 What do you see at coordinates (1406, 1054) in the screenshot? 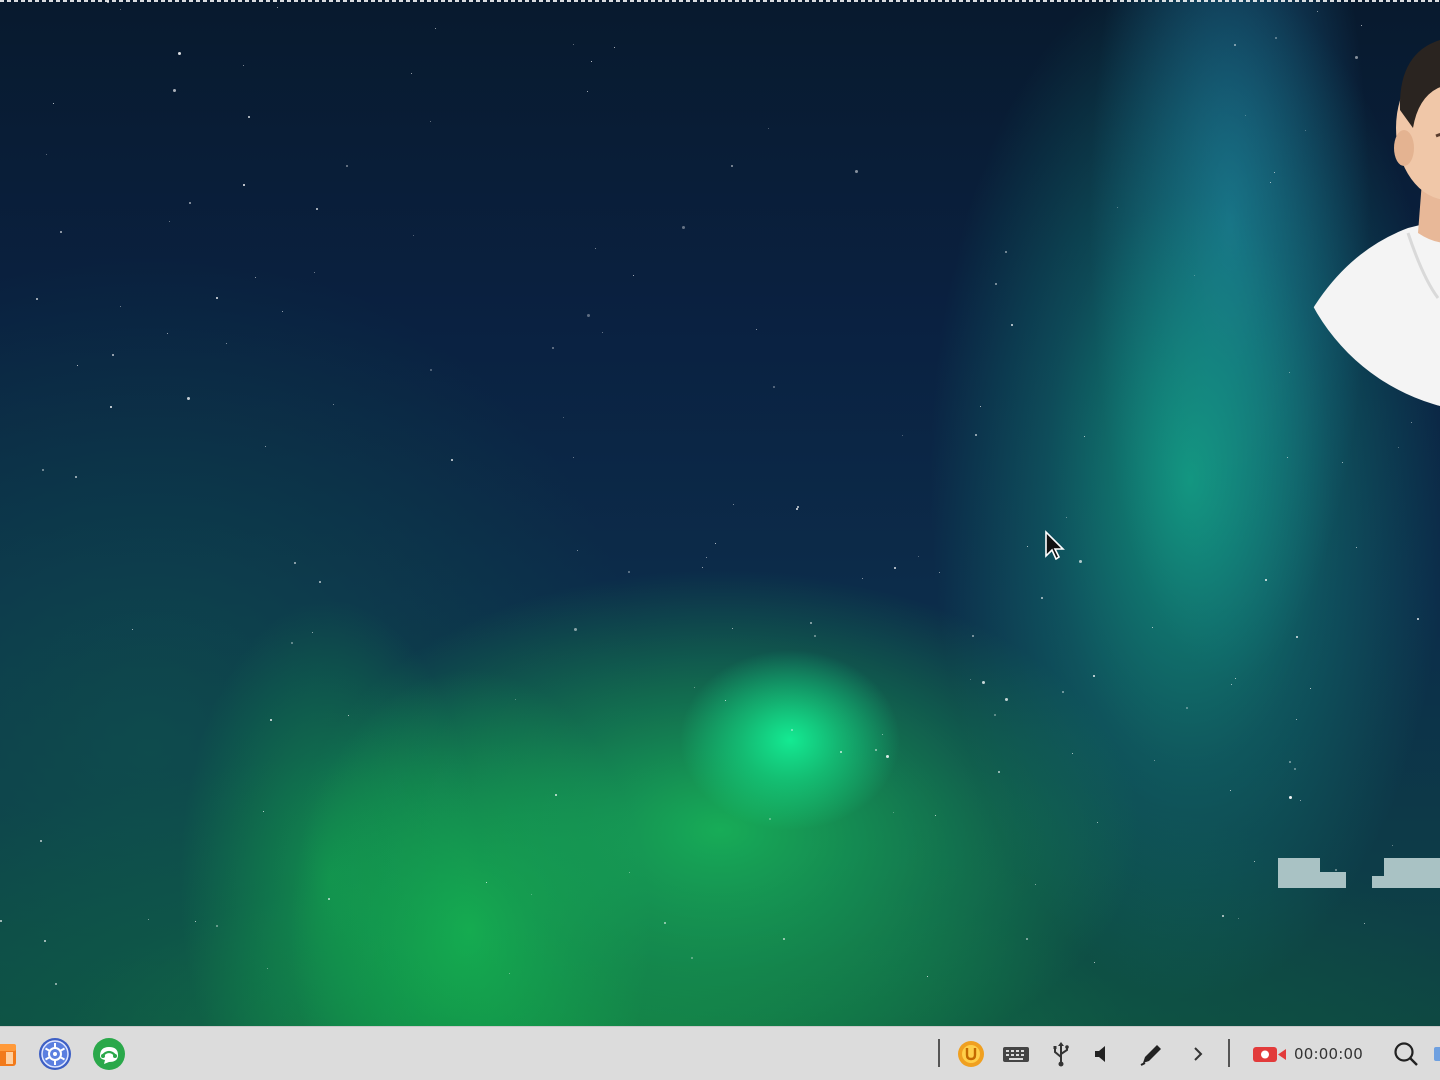
I see `search-button` at bounding box center [1406, 1054].